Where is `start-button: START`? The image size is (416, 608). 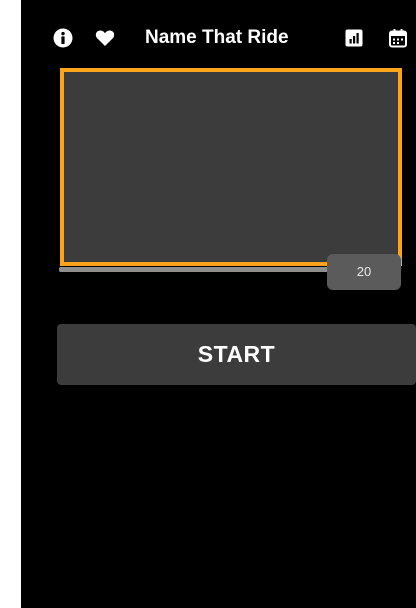
start-button: START is located at coordinates (236, 354).